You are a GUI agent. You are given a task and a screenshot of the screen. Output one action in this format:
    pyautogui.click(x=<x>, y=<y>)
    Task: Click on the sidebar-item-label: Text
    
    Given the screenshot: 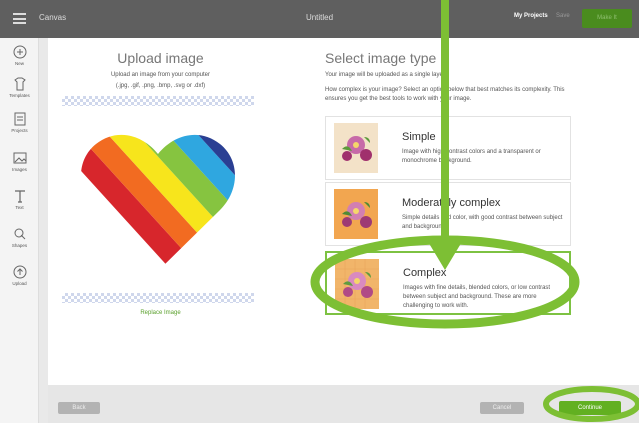 What is the action you would take?
    pyautogui.click(x=19, y=207)
    